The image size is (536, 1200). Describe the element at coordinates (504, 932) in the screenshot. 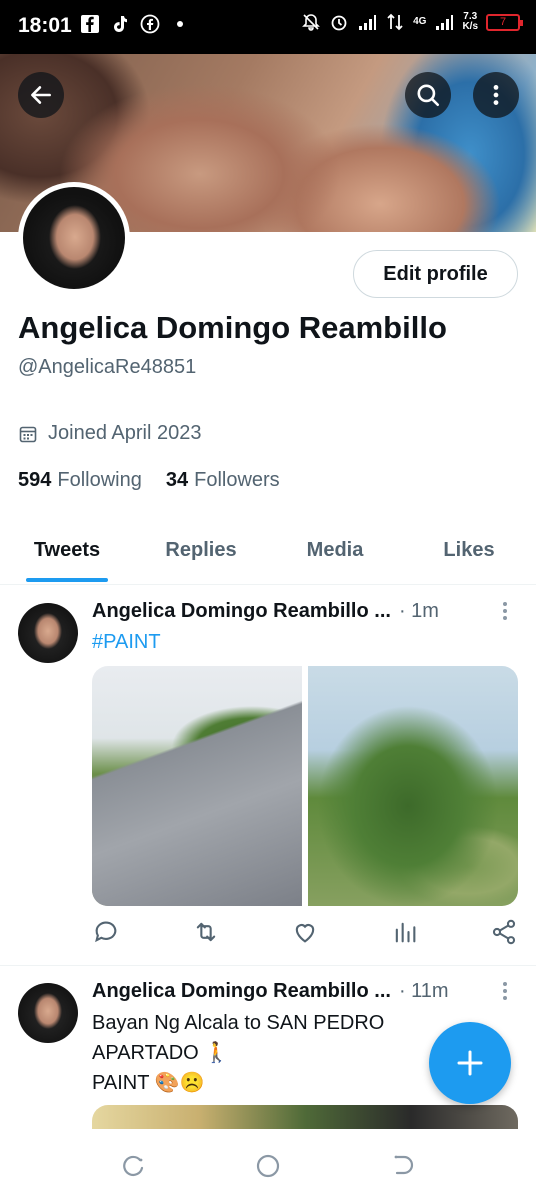

I see `share-icon` at that location.